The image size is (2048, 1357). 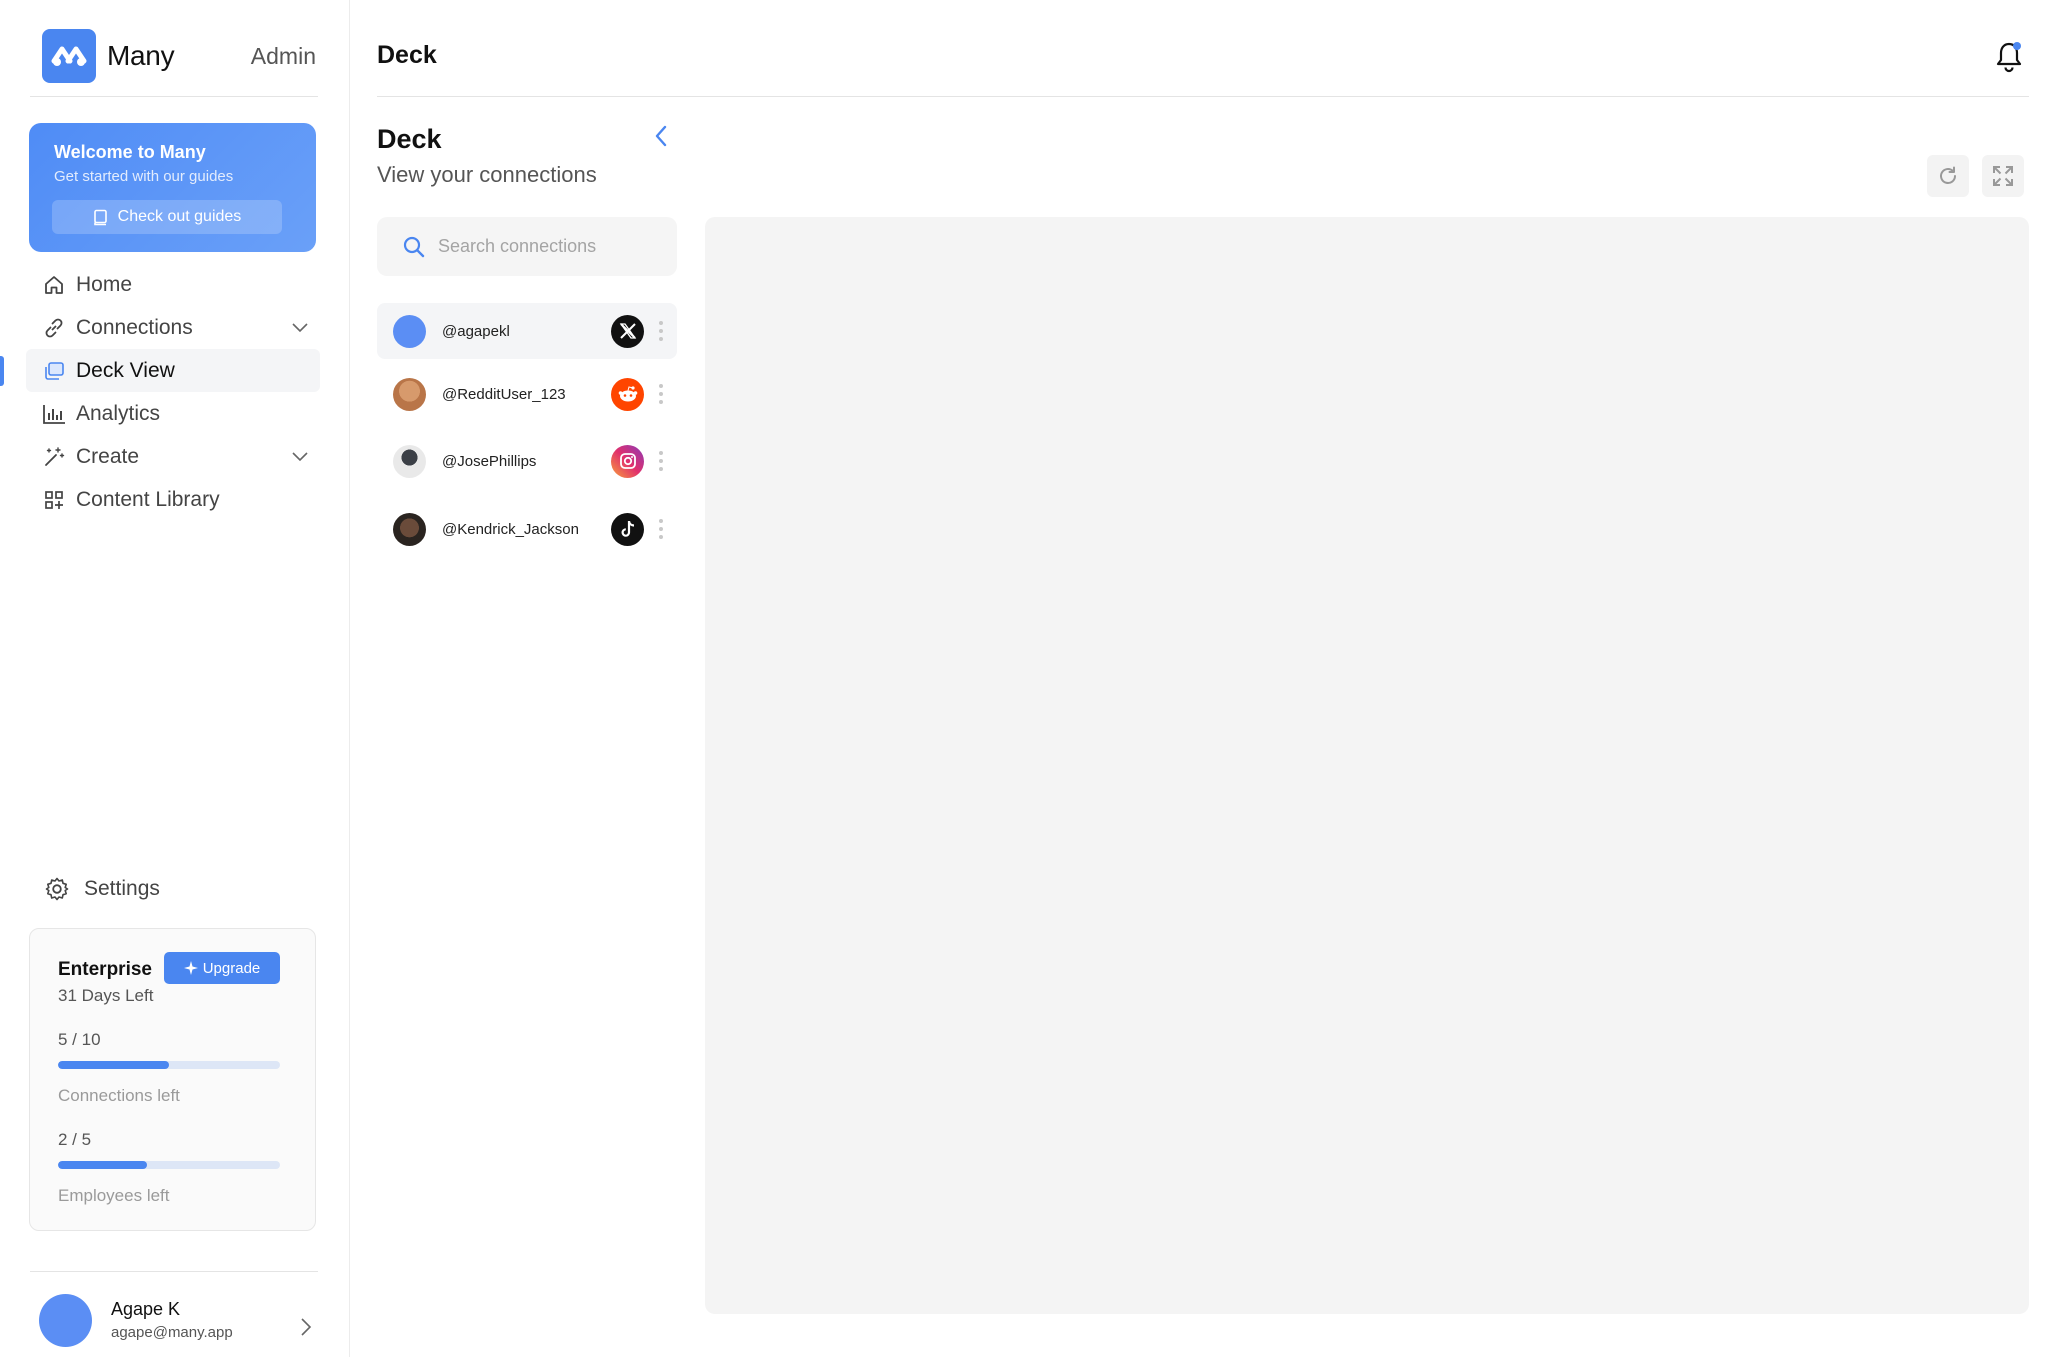 What do you see at coordinates (190, 968) in the screenshot?
I see `sparkle-icon` at bounding box center [190, 968].